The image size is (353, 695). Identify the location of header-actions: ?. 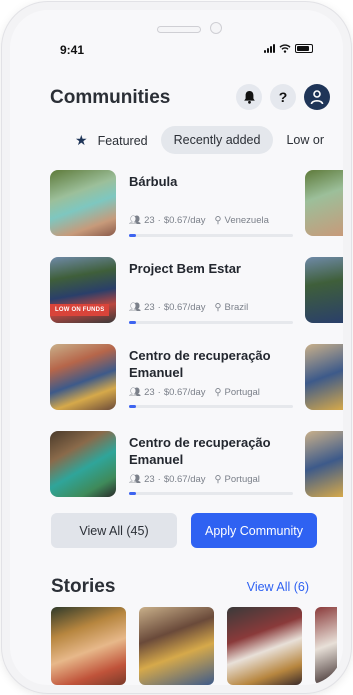
(283, 97).